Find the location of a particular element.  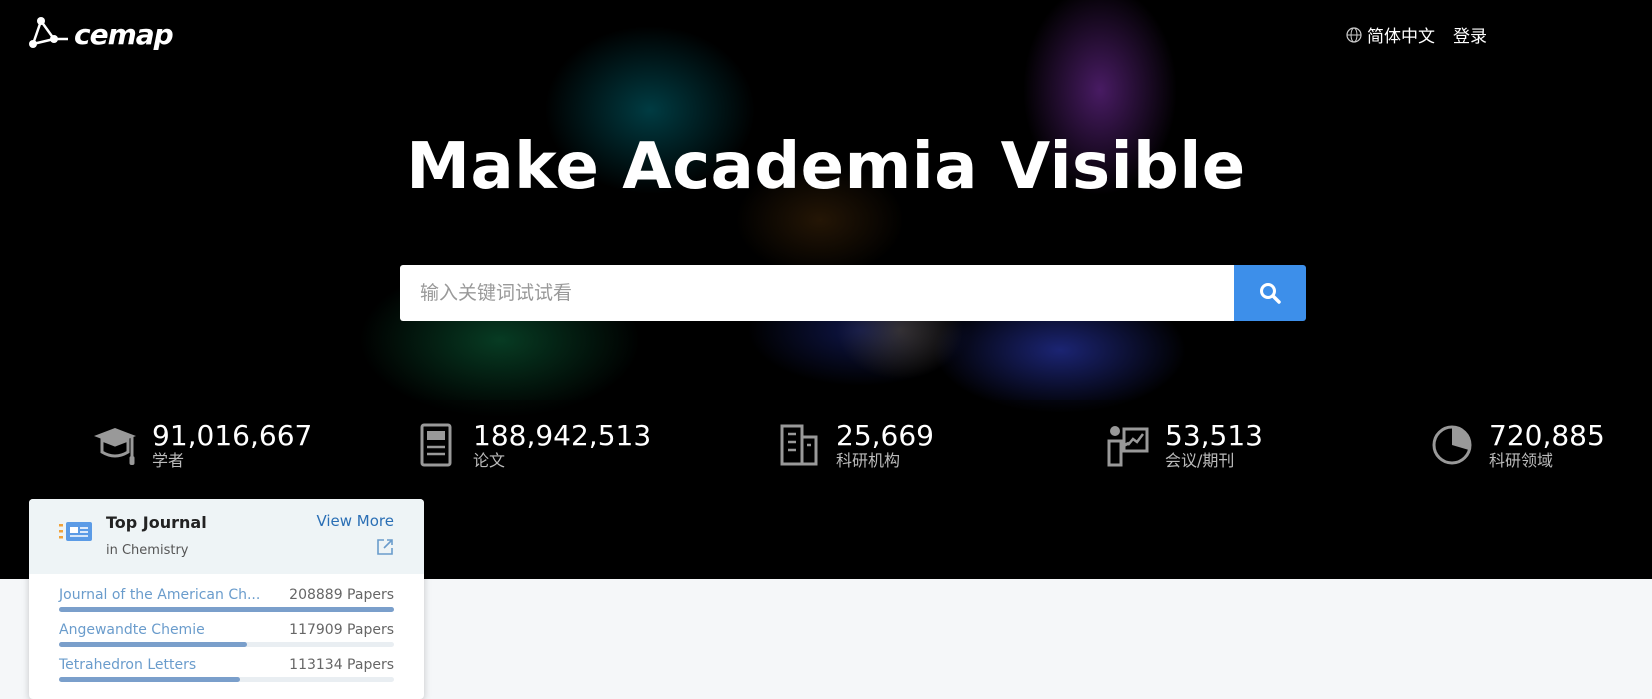

journal-paper-count: 117909 Papers is located at coordinates (341, 630).